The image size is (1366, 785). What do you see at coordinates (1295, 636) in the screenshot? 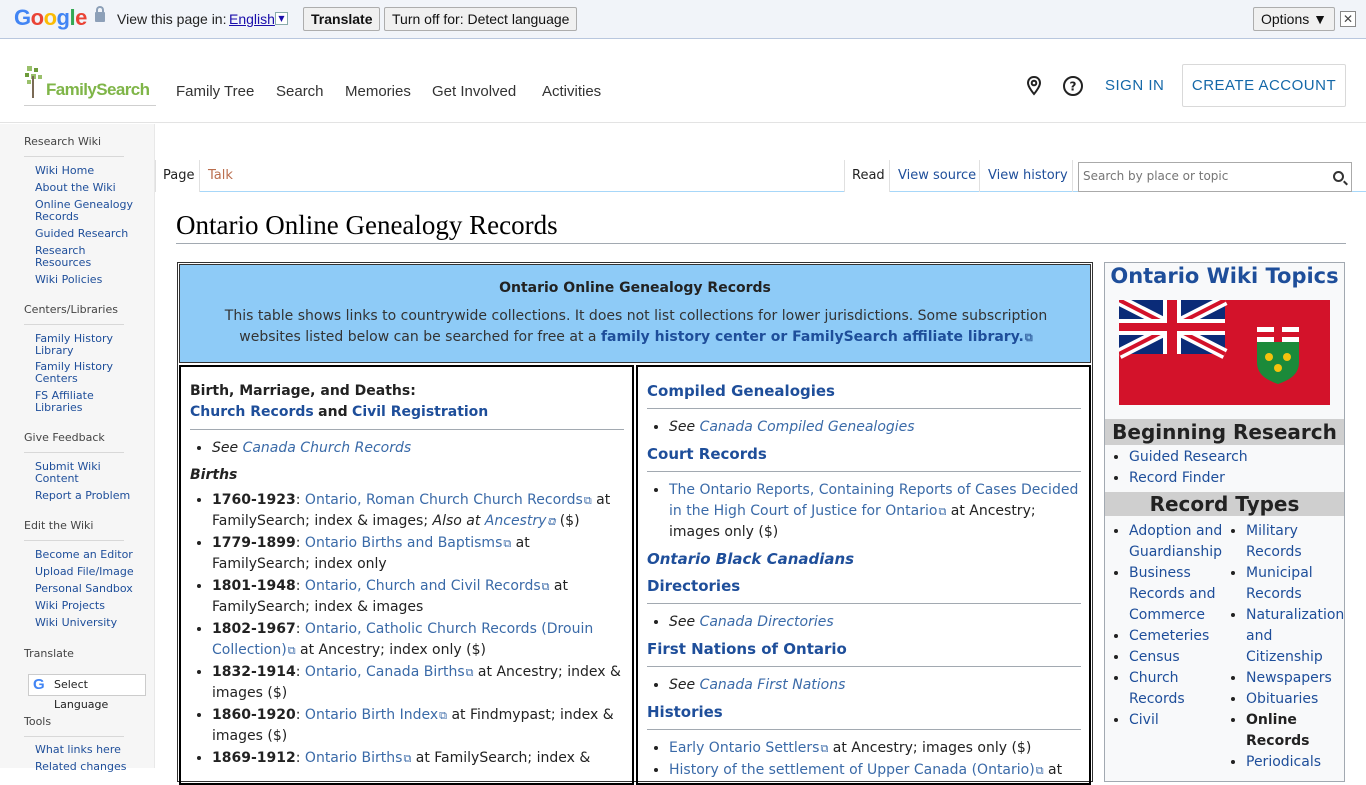
I see `topic-naturalization: Naturalization and Citizenship` at bounding box center [1295, 636].